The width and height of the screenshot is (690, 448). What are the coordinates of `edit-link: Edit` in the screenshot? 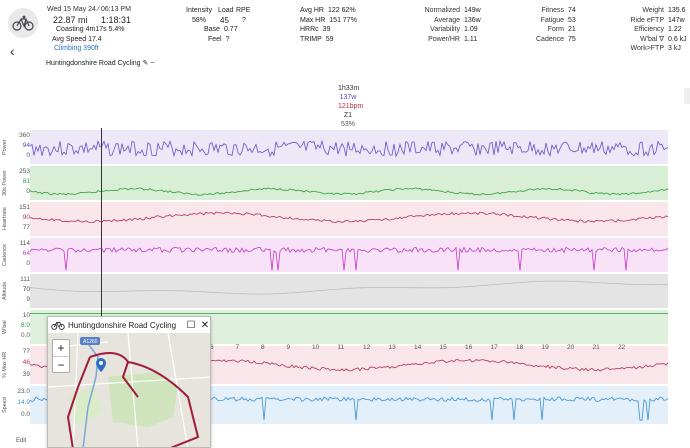 It's located at (21, 441).